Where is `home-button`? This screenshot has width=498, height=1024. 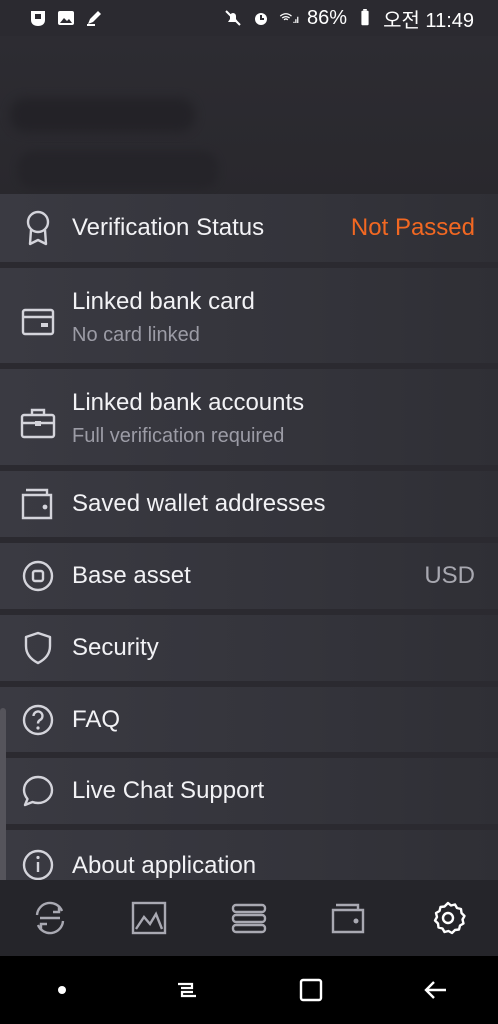
home-button is located at coordinates (311, 990).